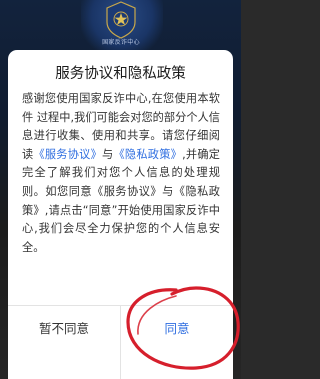 This screenshot has width=320, height=379. Describe the element at coordinates (147, 154) in the screenshot. I see `privacy-policy-link: 《隐私政策》` at that location.